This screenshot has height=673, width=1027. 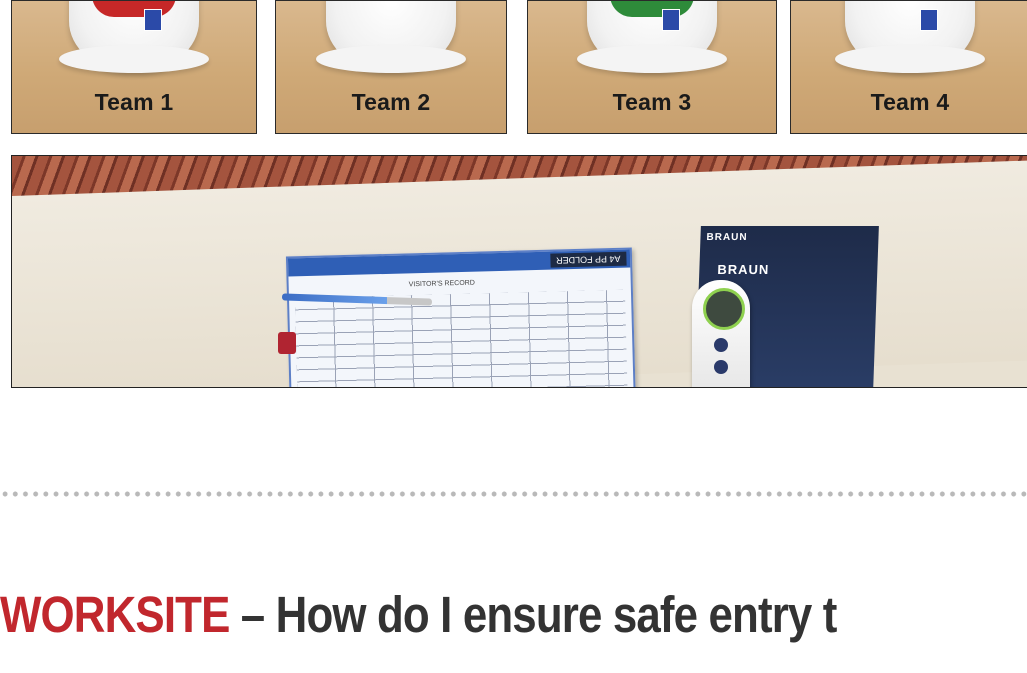 What do you see at coordinates (115, 614) in the screenshot?
I see `heading-accent: WORKSITE` at bounding box center [115, 614].